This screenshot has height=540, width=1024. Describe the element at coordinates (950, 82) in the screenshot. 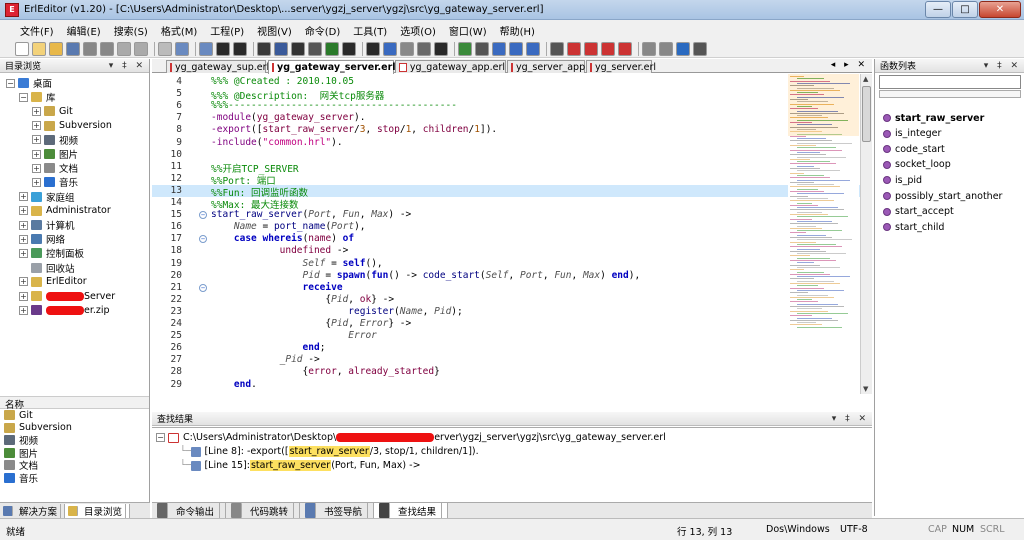

I see `function-filter-input` at that location.